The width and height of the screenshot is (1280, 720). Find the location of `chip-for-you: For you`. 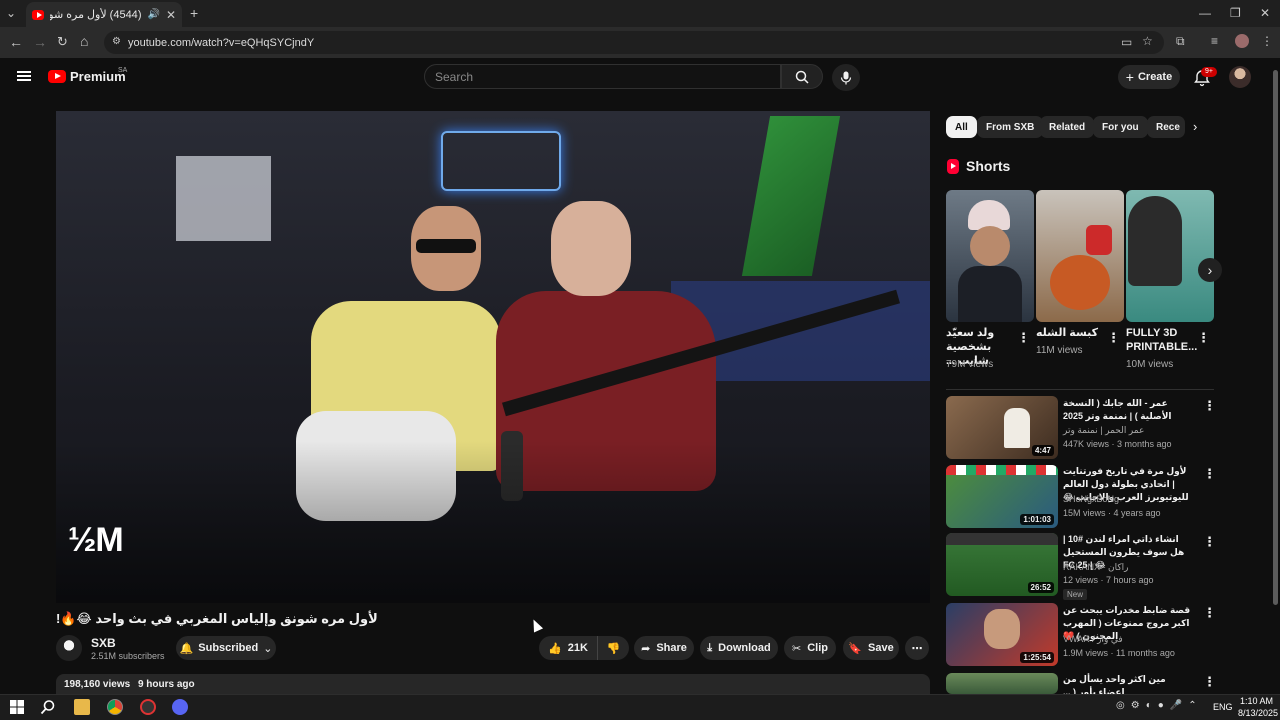

chip-for-you: For you is located at coordinates (1120, 127).